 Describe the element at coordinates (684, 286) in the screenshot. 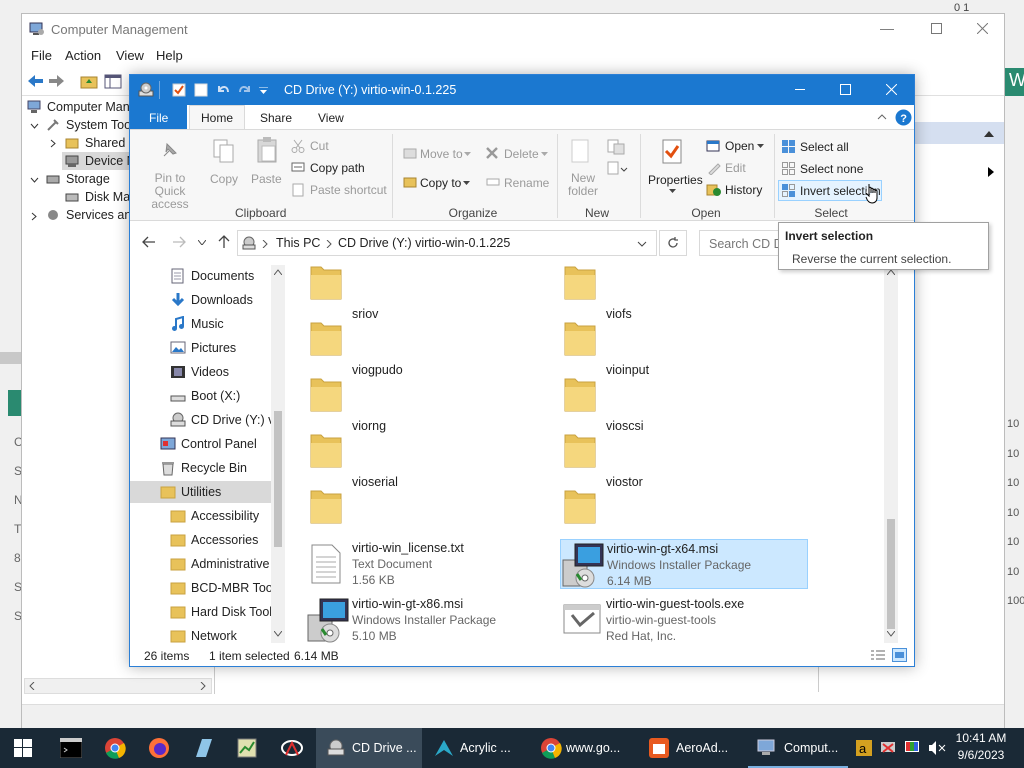

I see `file-item-smbus: smbus` at that location.